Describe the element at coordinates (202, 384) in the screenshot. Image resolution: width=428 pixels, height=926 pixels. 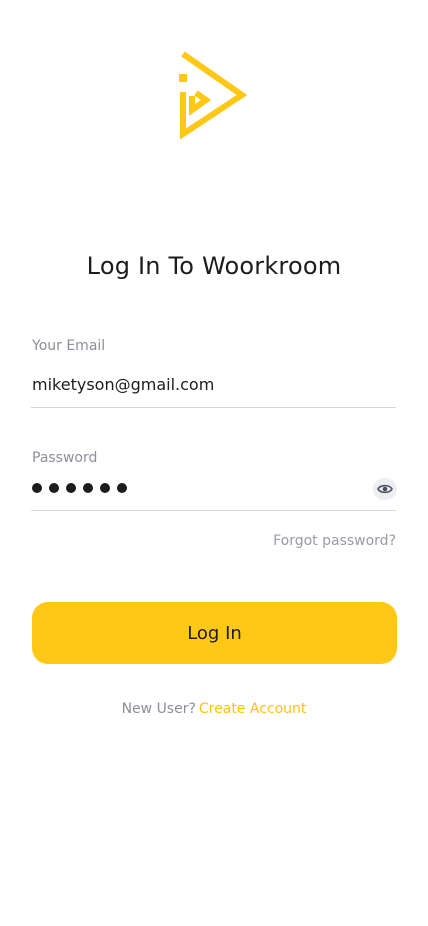
I see `email-field` at that location.